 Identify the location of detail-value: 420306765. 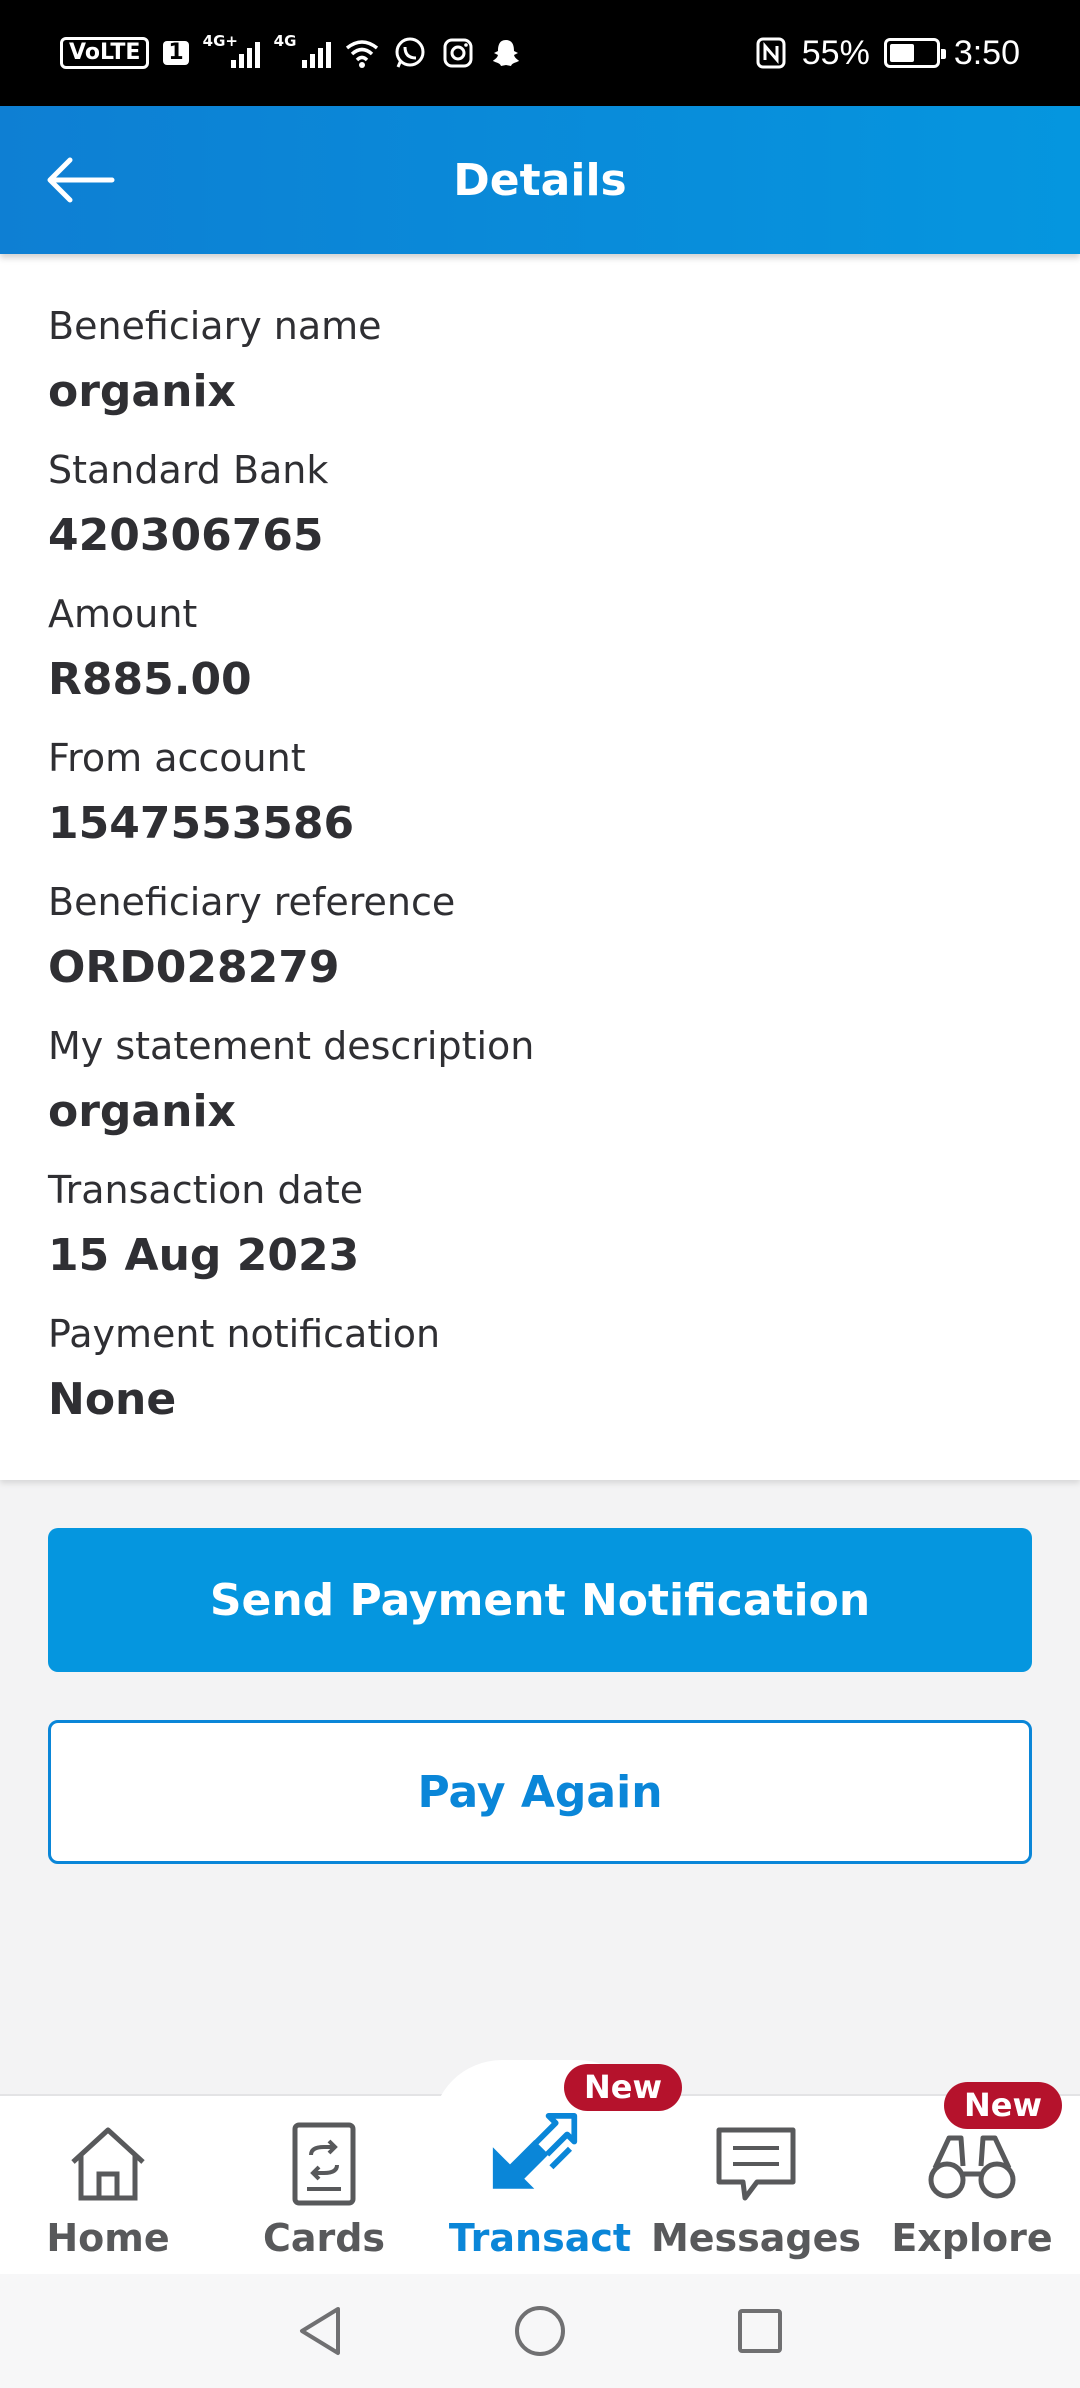
(186, 535).